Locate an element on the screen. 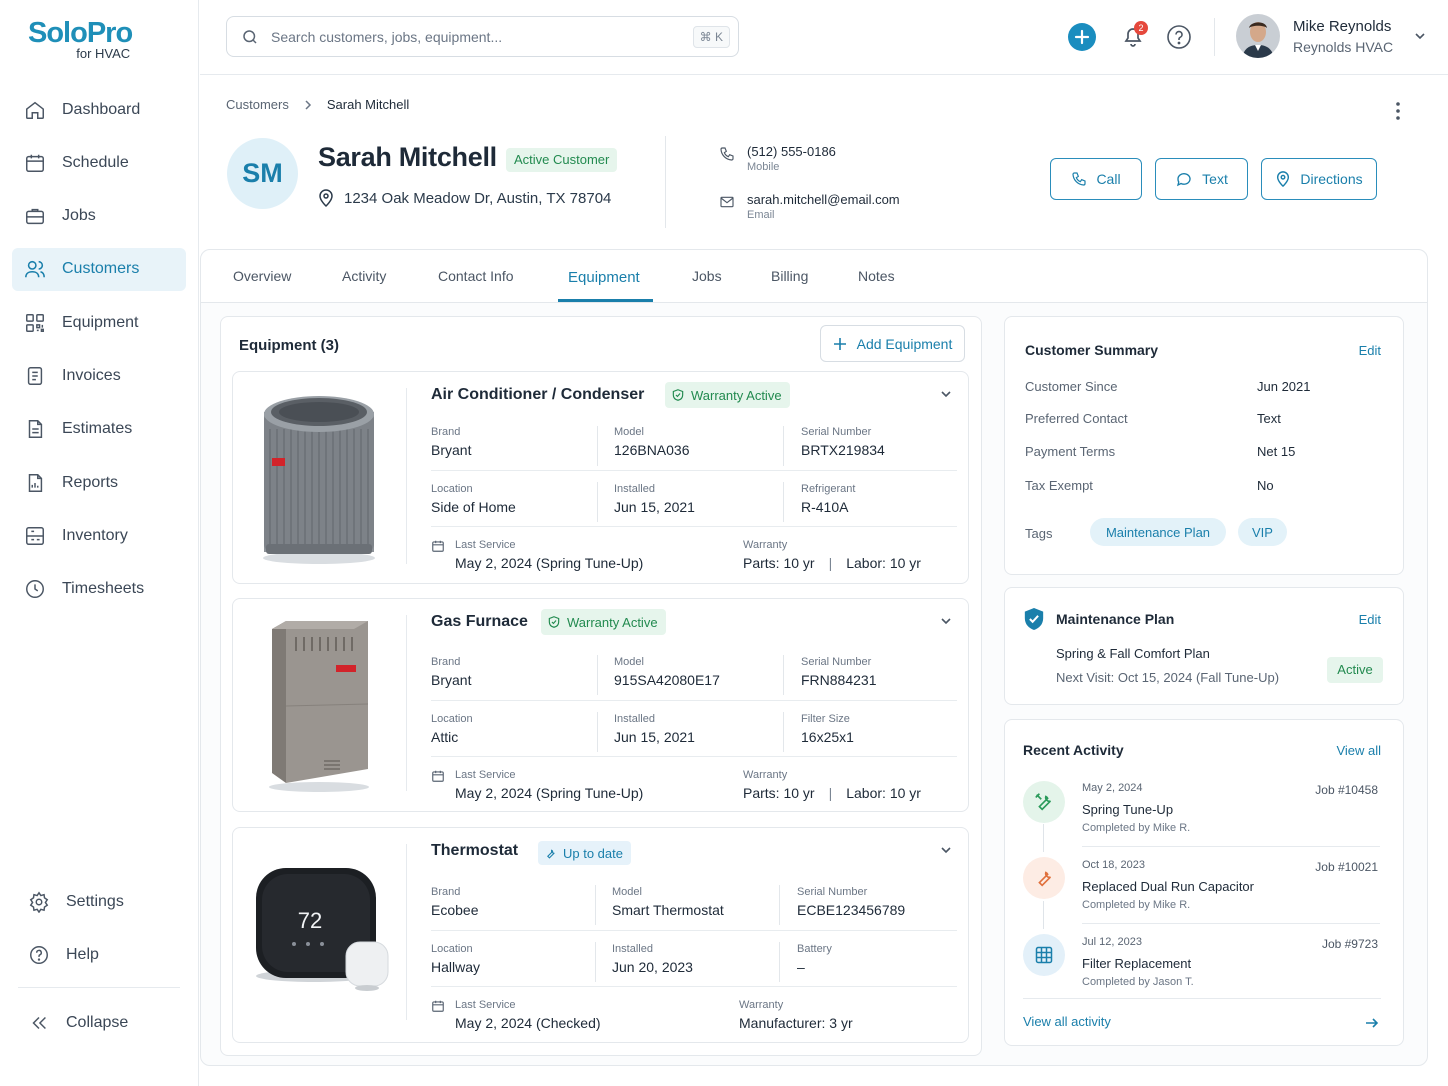  directions-button: Directions is located at coordinates (1319, 179).